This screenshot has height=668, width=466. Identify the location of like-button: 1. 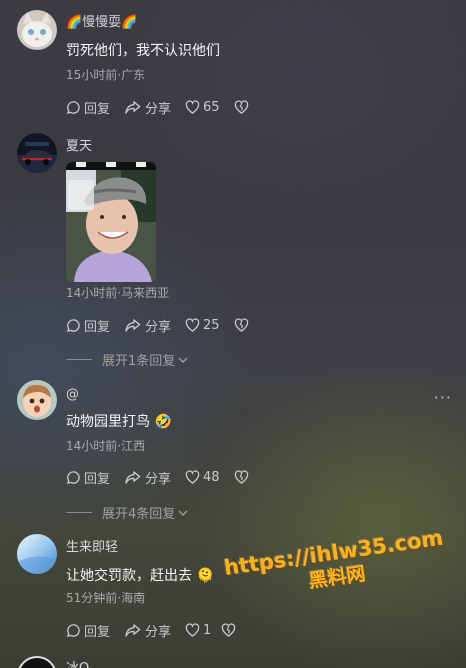
(198, 630).